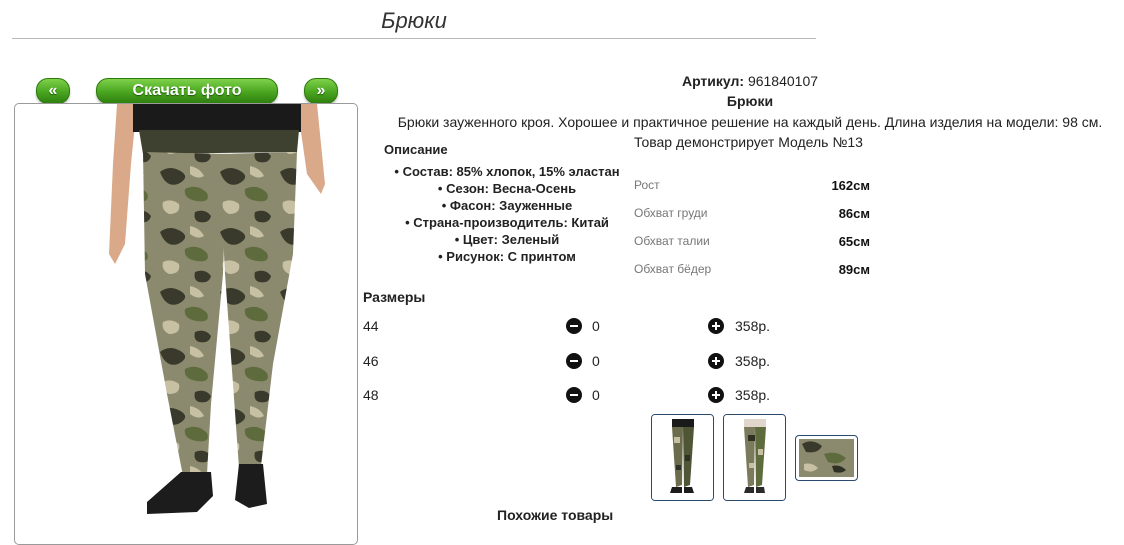 This screenshot has height=545, width=1124. What do you see at coordinates (555, 515) in the screenshot?
I see `similar-products-heading: Похожие товары` at bounding box center [555, 515].